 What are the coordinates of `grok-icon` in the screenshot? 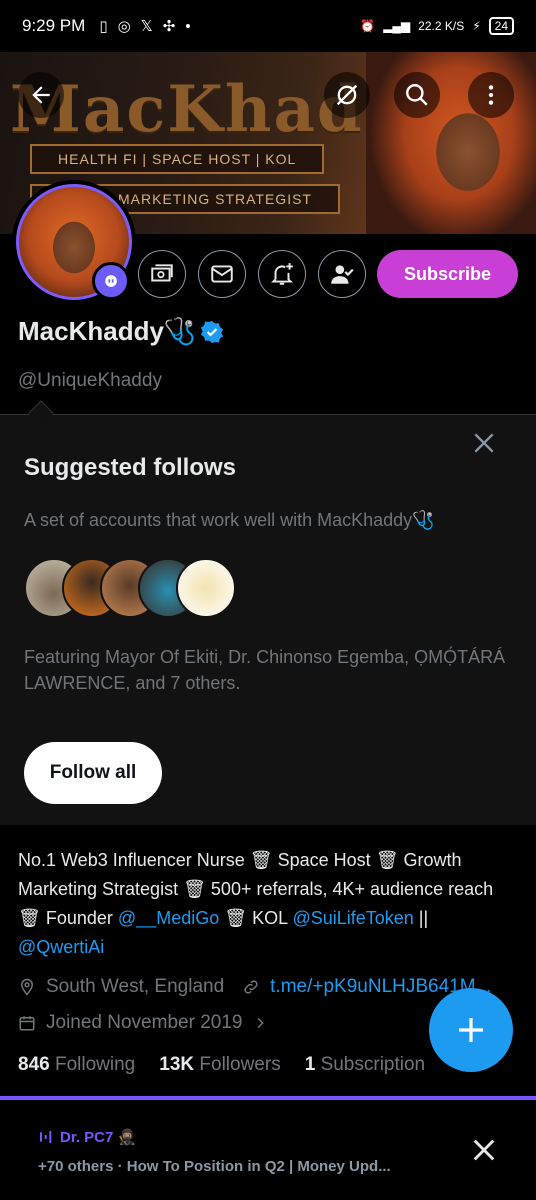 It's located at (347, 95).